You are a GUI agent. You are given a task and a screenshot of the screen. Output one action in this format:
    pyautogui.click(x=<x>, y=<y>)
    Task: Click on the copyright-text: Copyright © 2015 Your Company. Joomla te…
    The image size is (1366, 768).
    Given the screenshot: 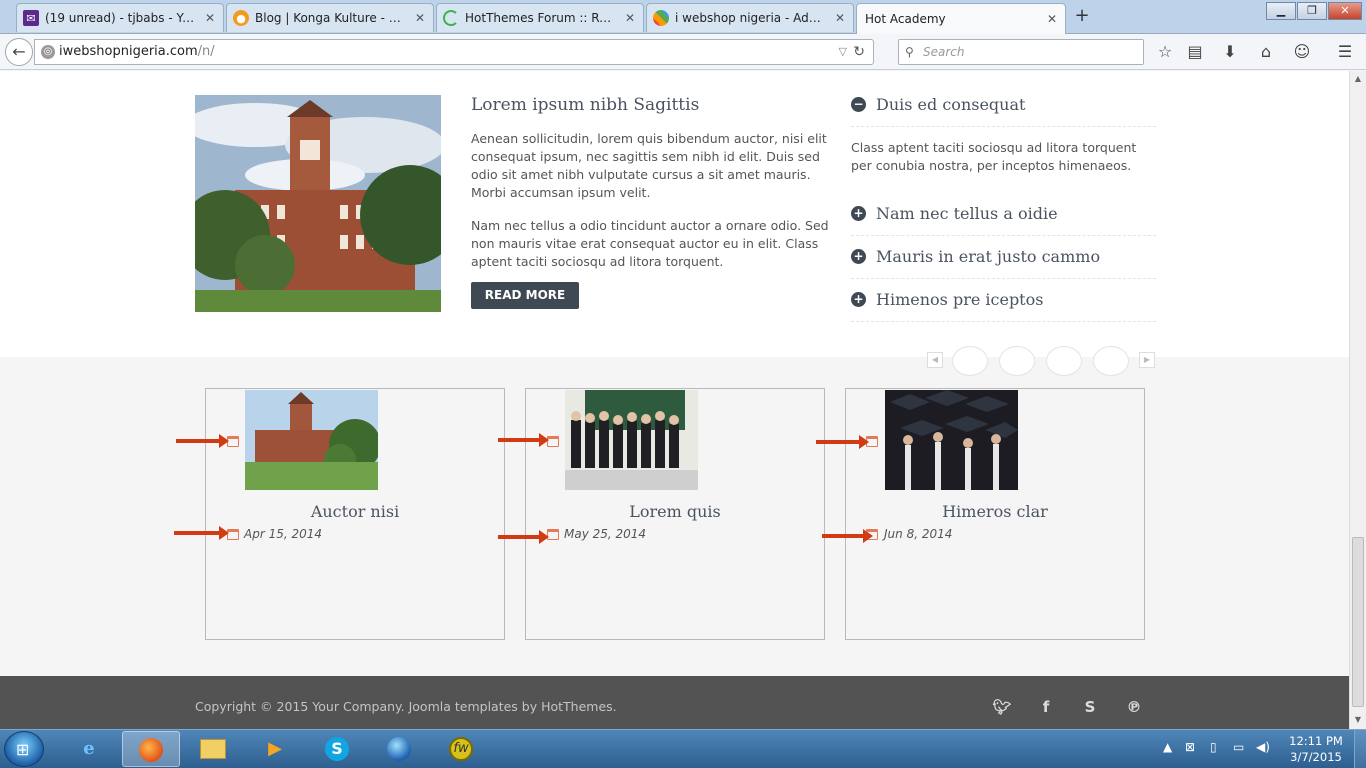 What is the action you would take?
    pyautogui.click(x=406, y=706)
    